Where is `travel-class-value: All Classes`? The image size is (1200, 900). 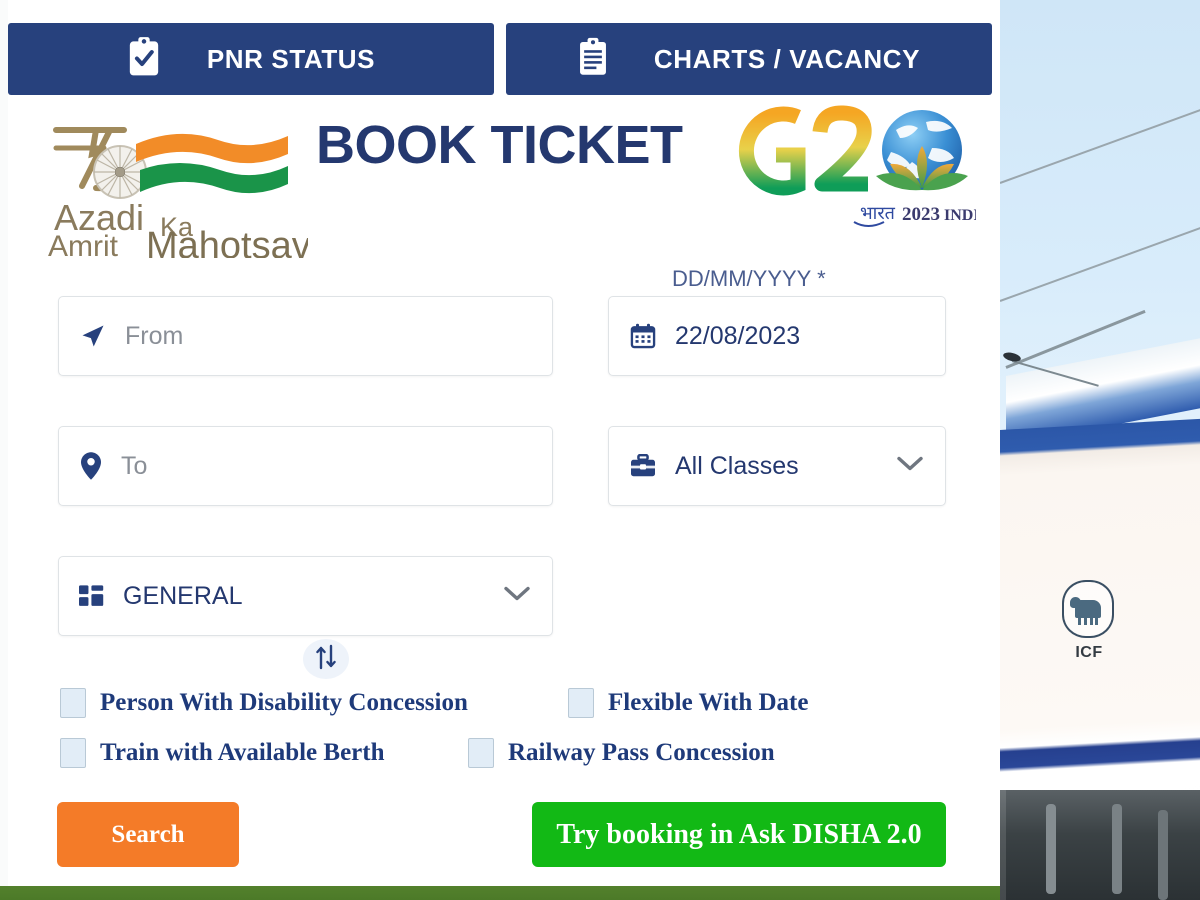
travel-class-value: All Classes is located at coordinates (737, 465).